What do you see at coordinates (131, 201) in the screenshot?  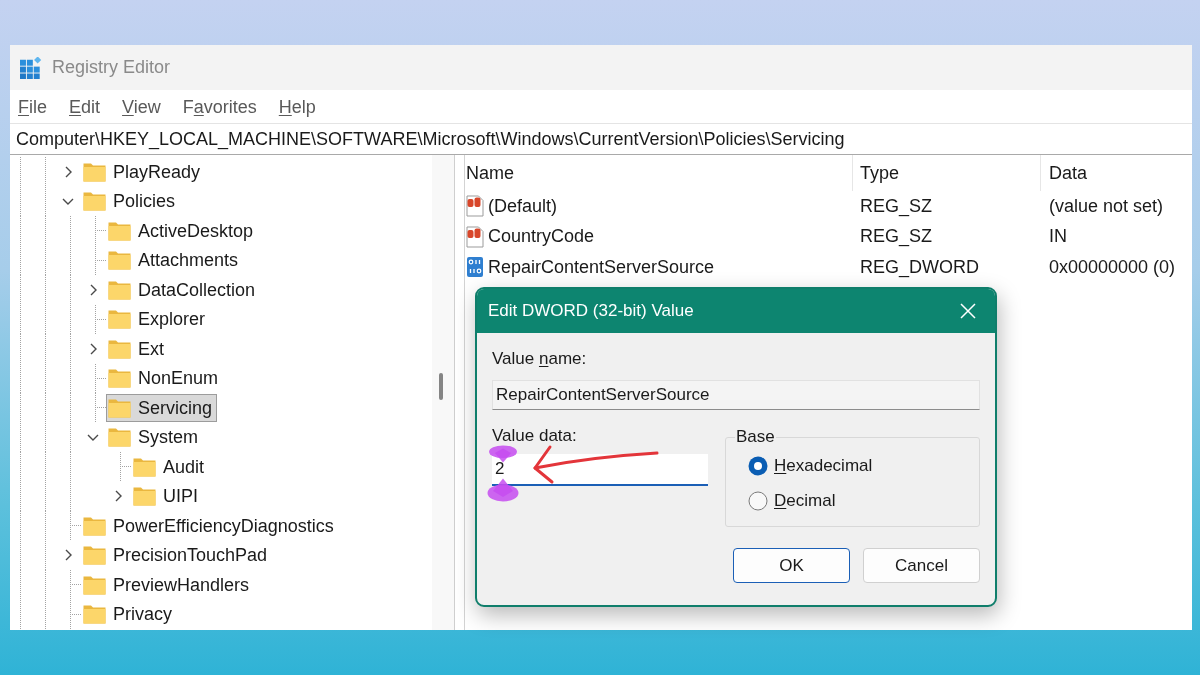 I see `tree-item: Policies` at bounding box center [131, 201].